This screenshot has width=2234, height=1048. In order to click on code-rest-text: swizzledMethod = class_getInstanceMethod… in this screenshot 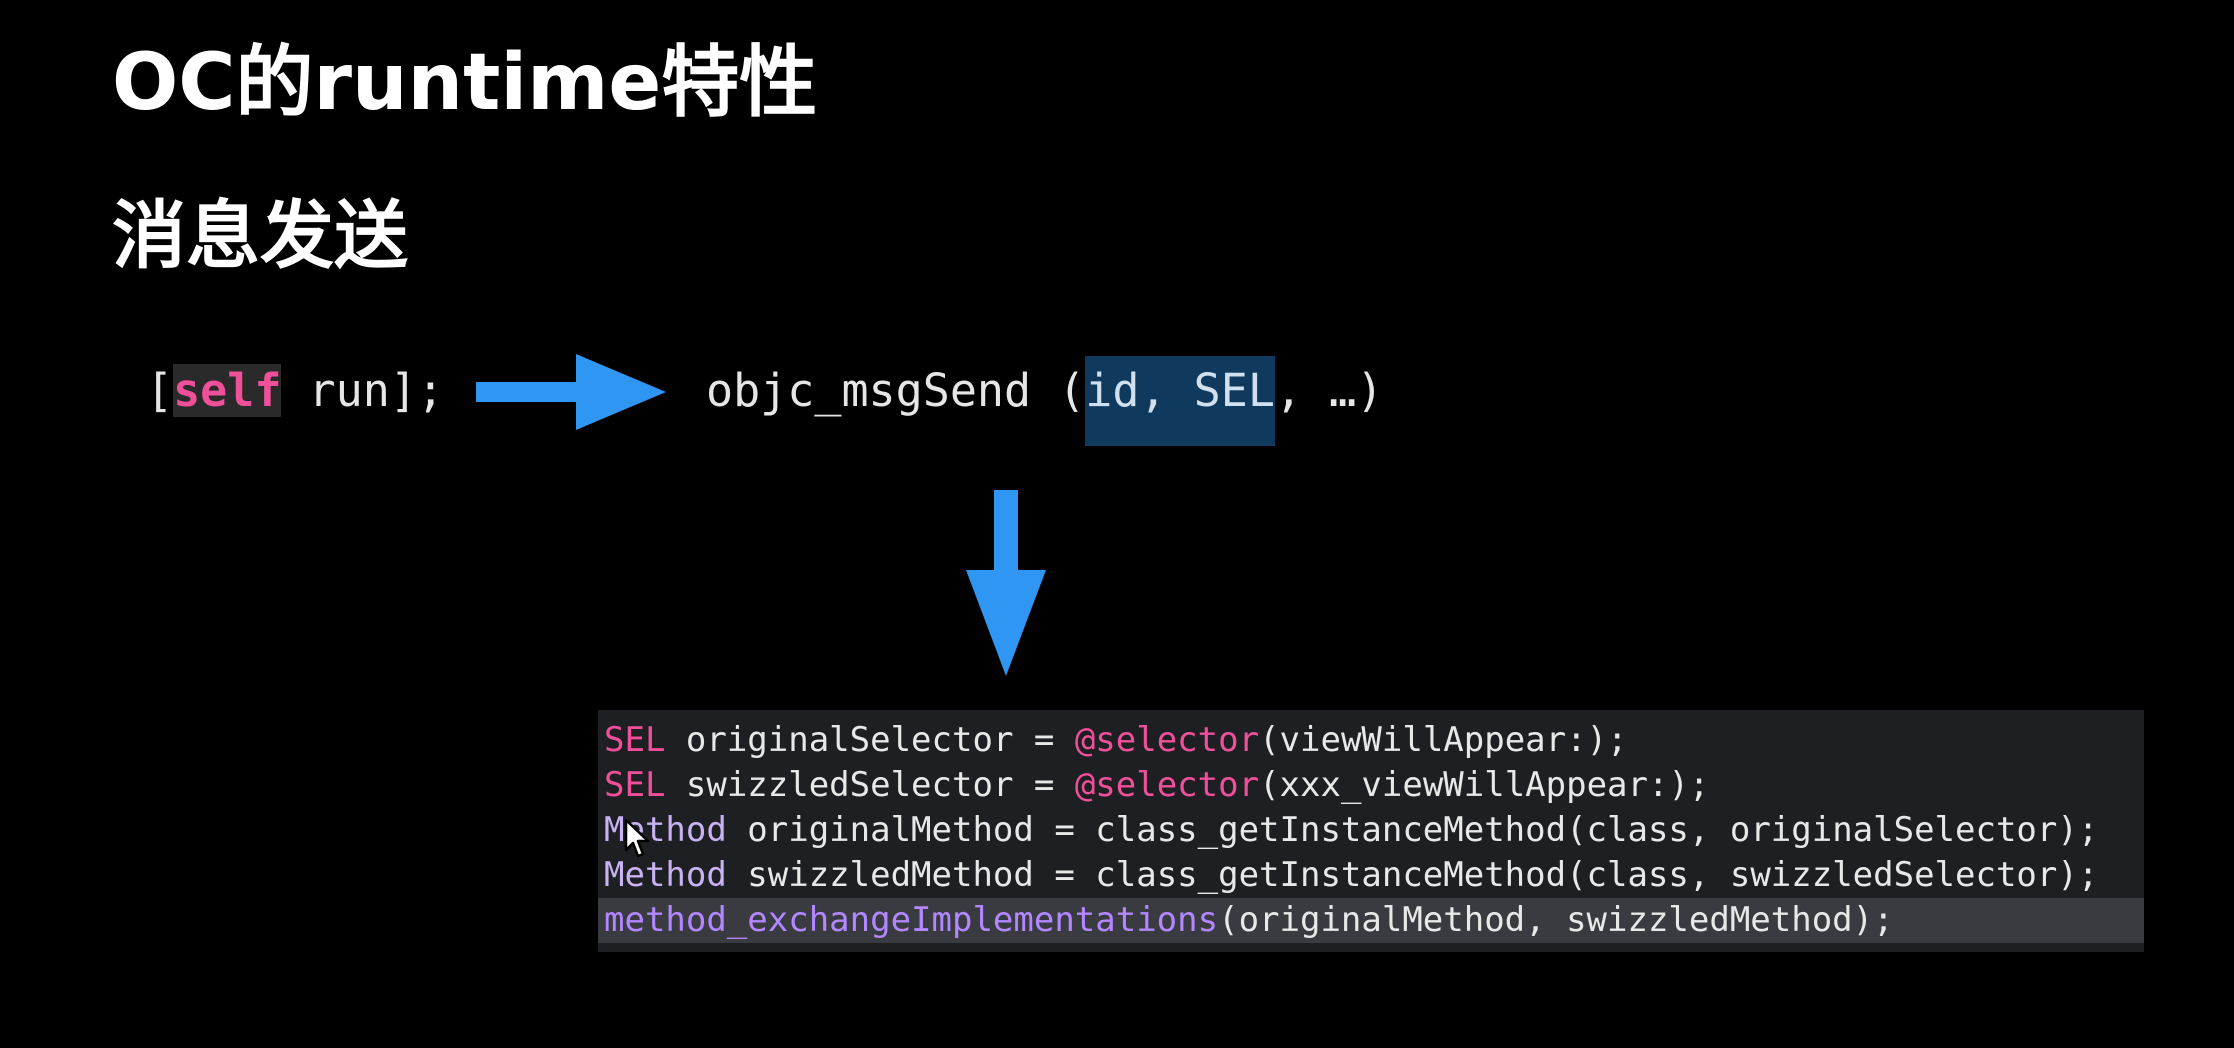, I will do `click(1412, 875)`.